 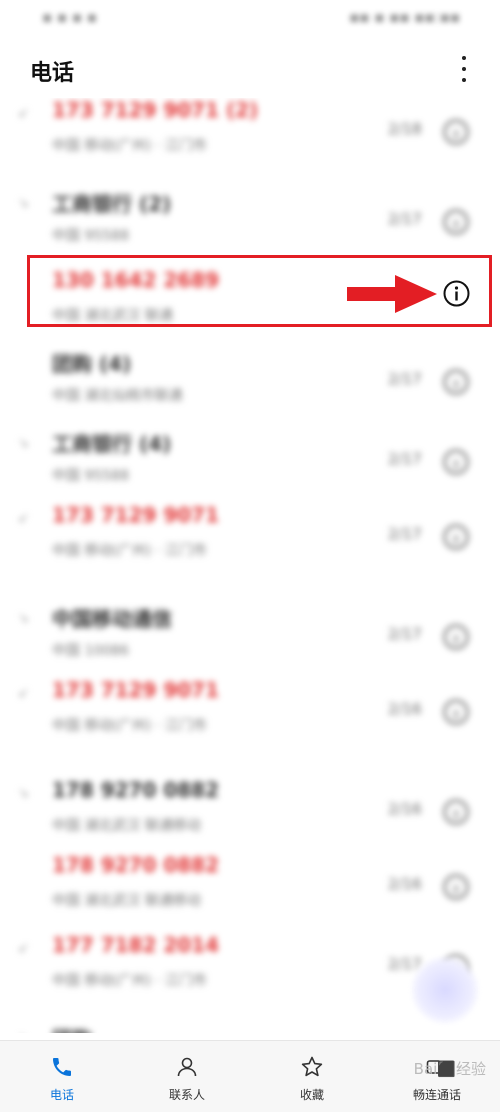 What do you see at coordinates (250, 69) in the screenshot?
I see `app-header: 电话` at bounding box center [250, 69].